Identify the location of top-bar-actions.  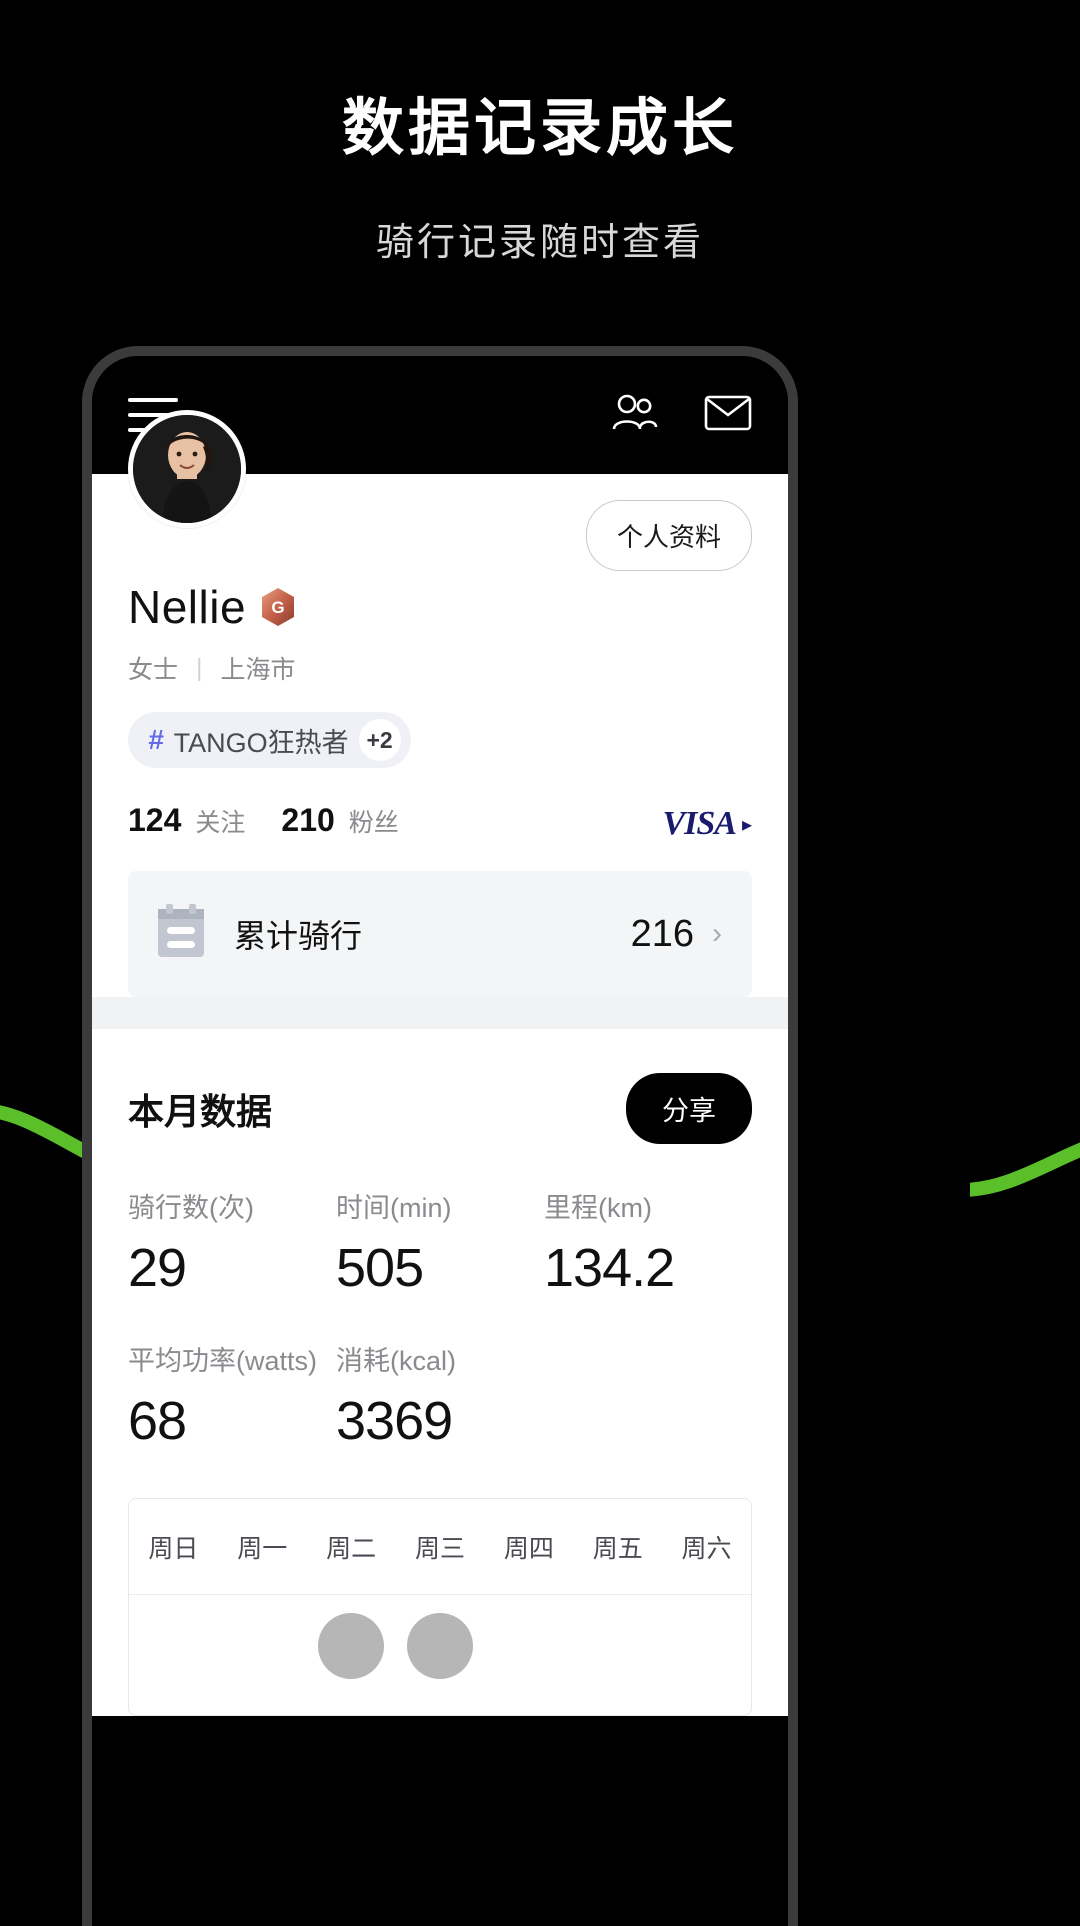
(681, 415).